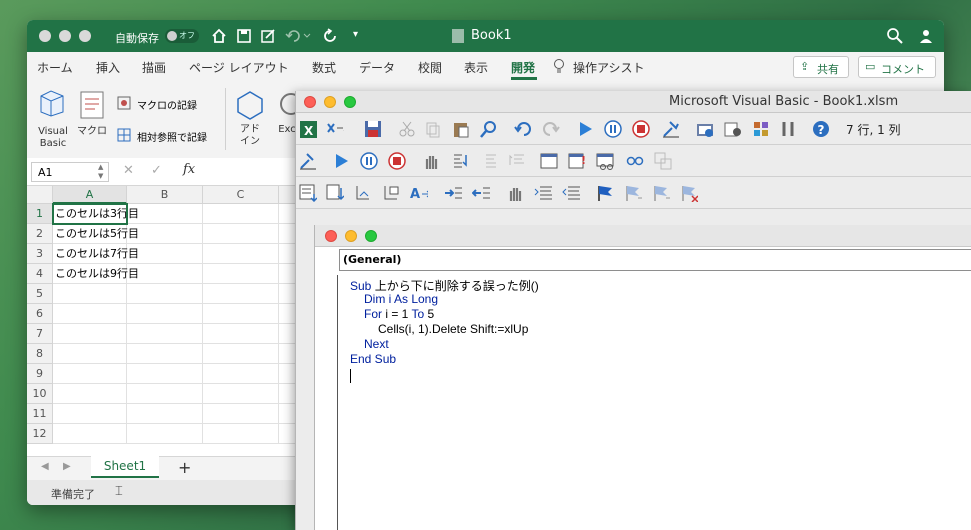  Describe the element at coordinates (895, 36) in the screenshot. I see `search-icon` at that location.